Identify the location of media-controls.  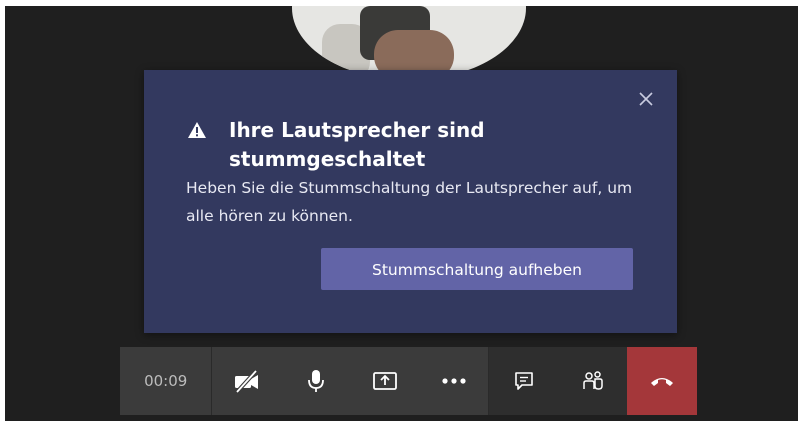
(350, 381).